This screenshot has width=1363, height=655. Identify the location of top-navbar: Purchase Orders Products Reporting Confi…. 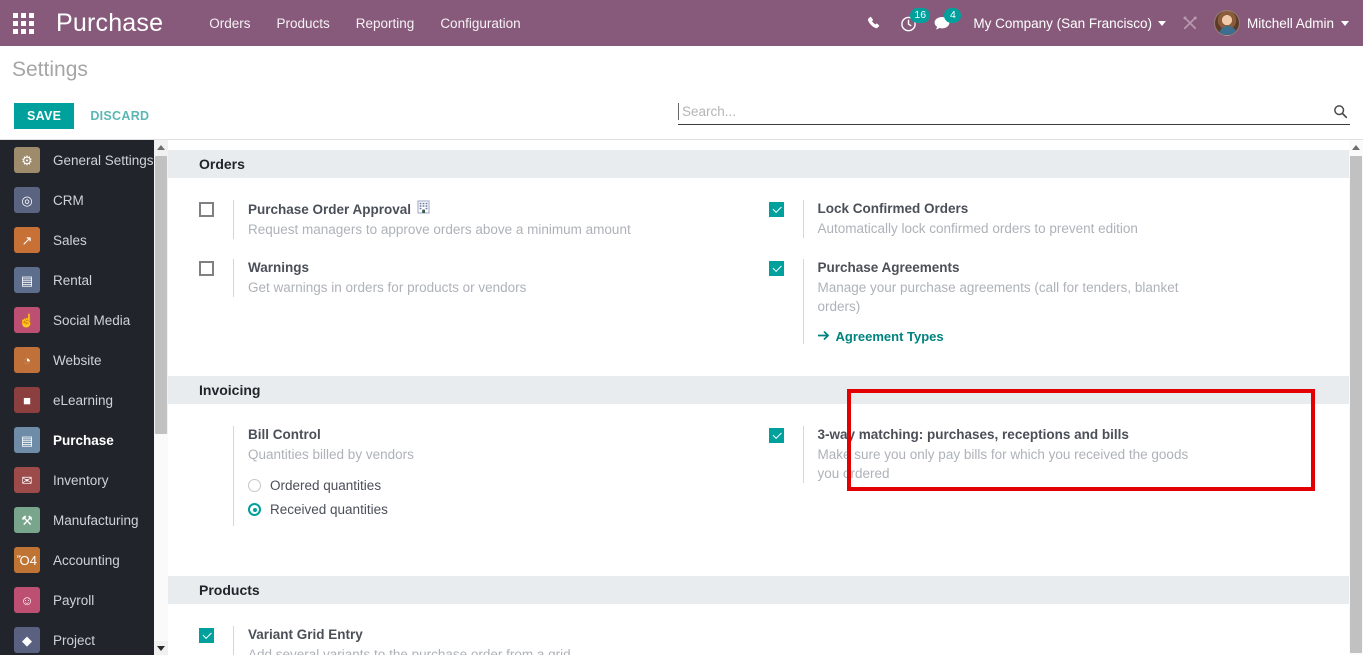
(681, 23).